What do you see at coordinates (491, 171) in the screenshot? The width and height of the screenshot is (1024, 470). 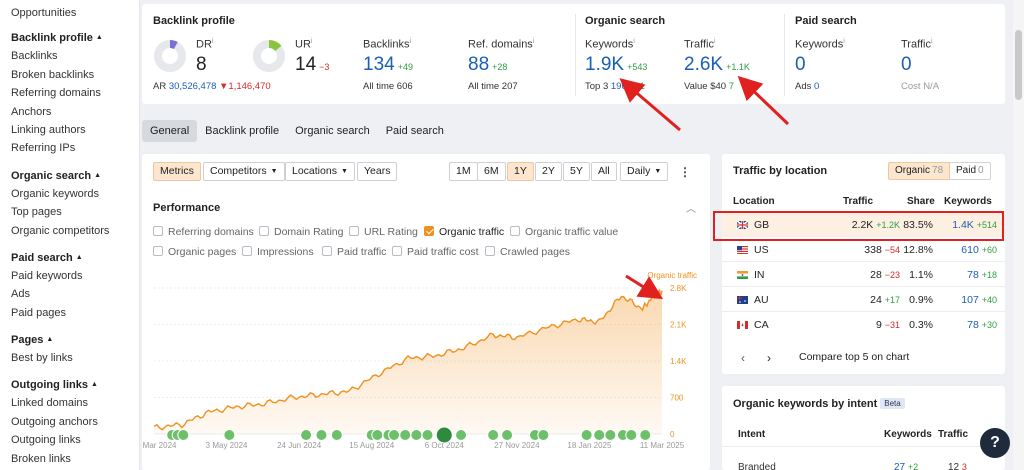 I see `range-6m-button: 6M` at bounding box center [491, 171].